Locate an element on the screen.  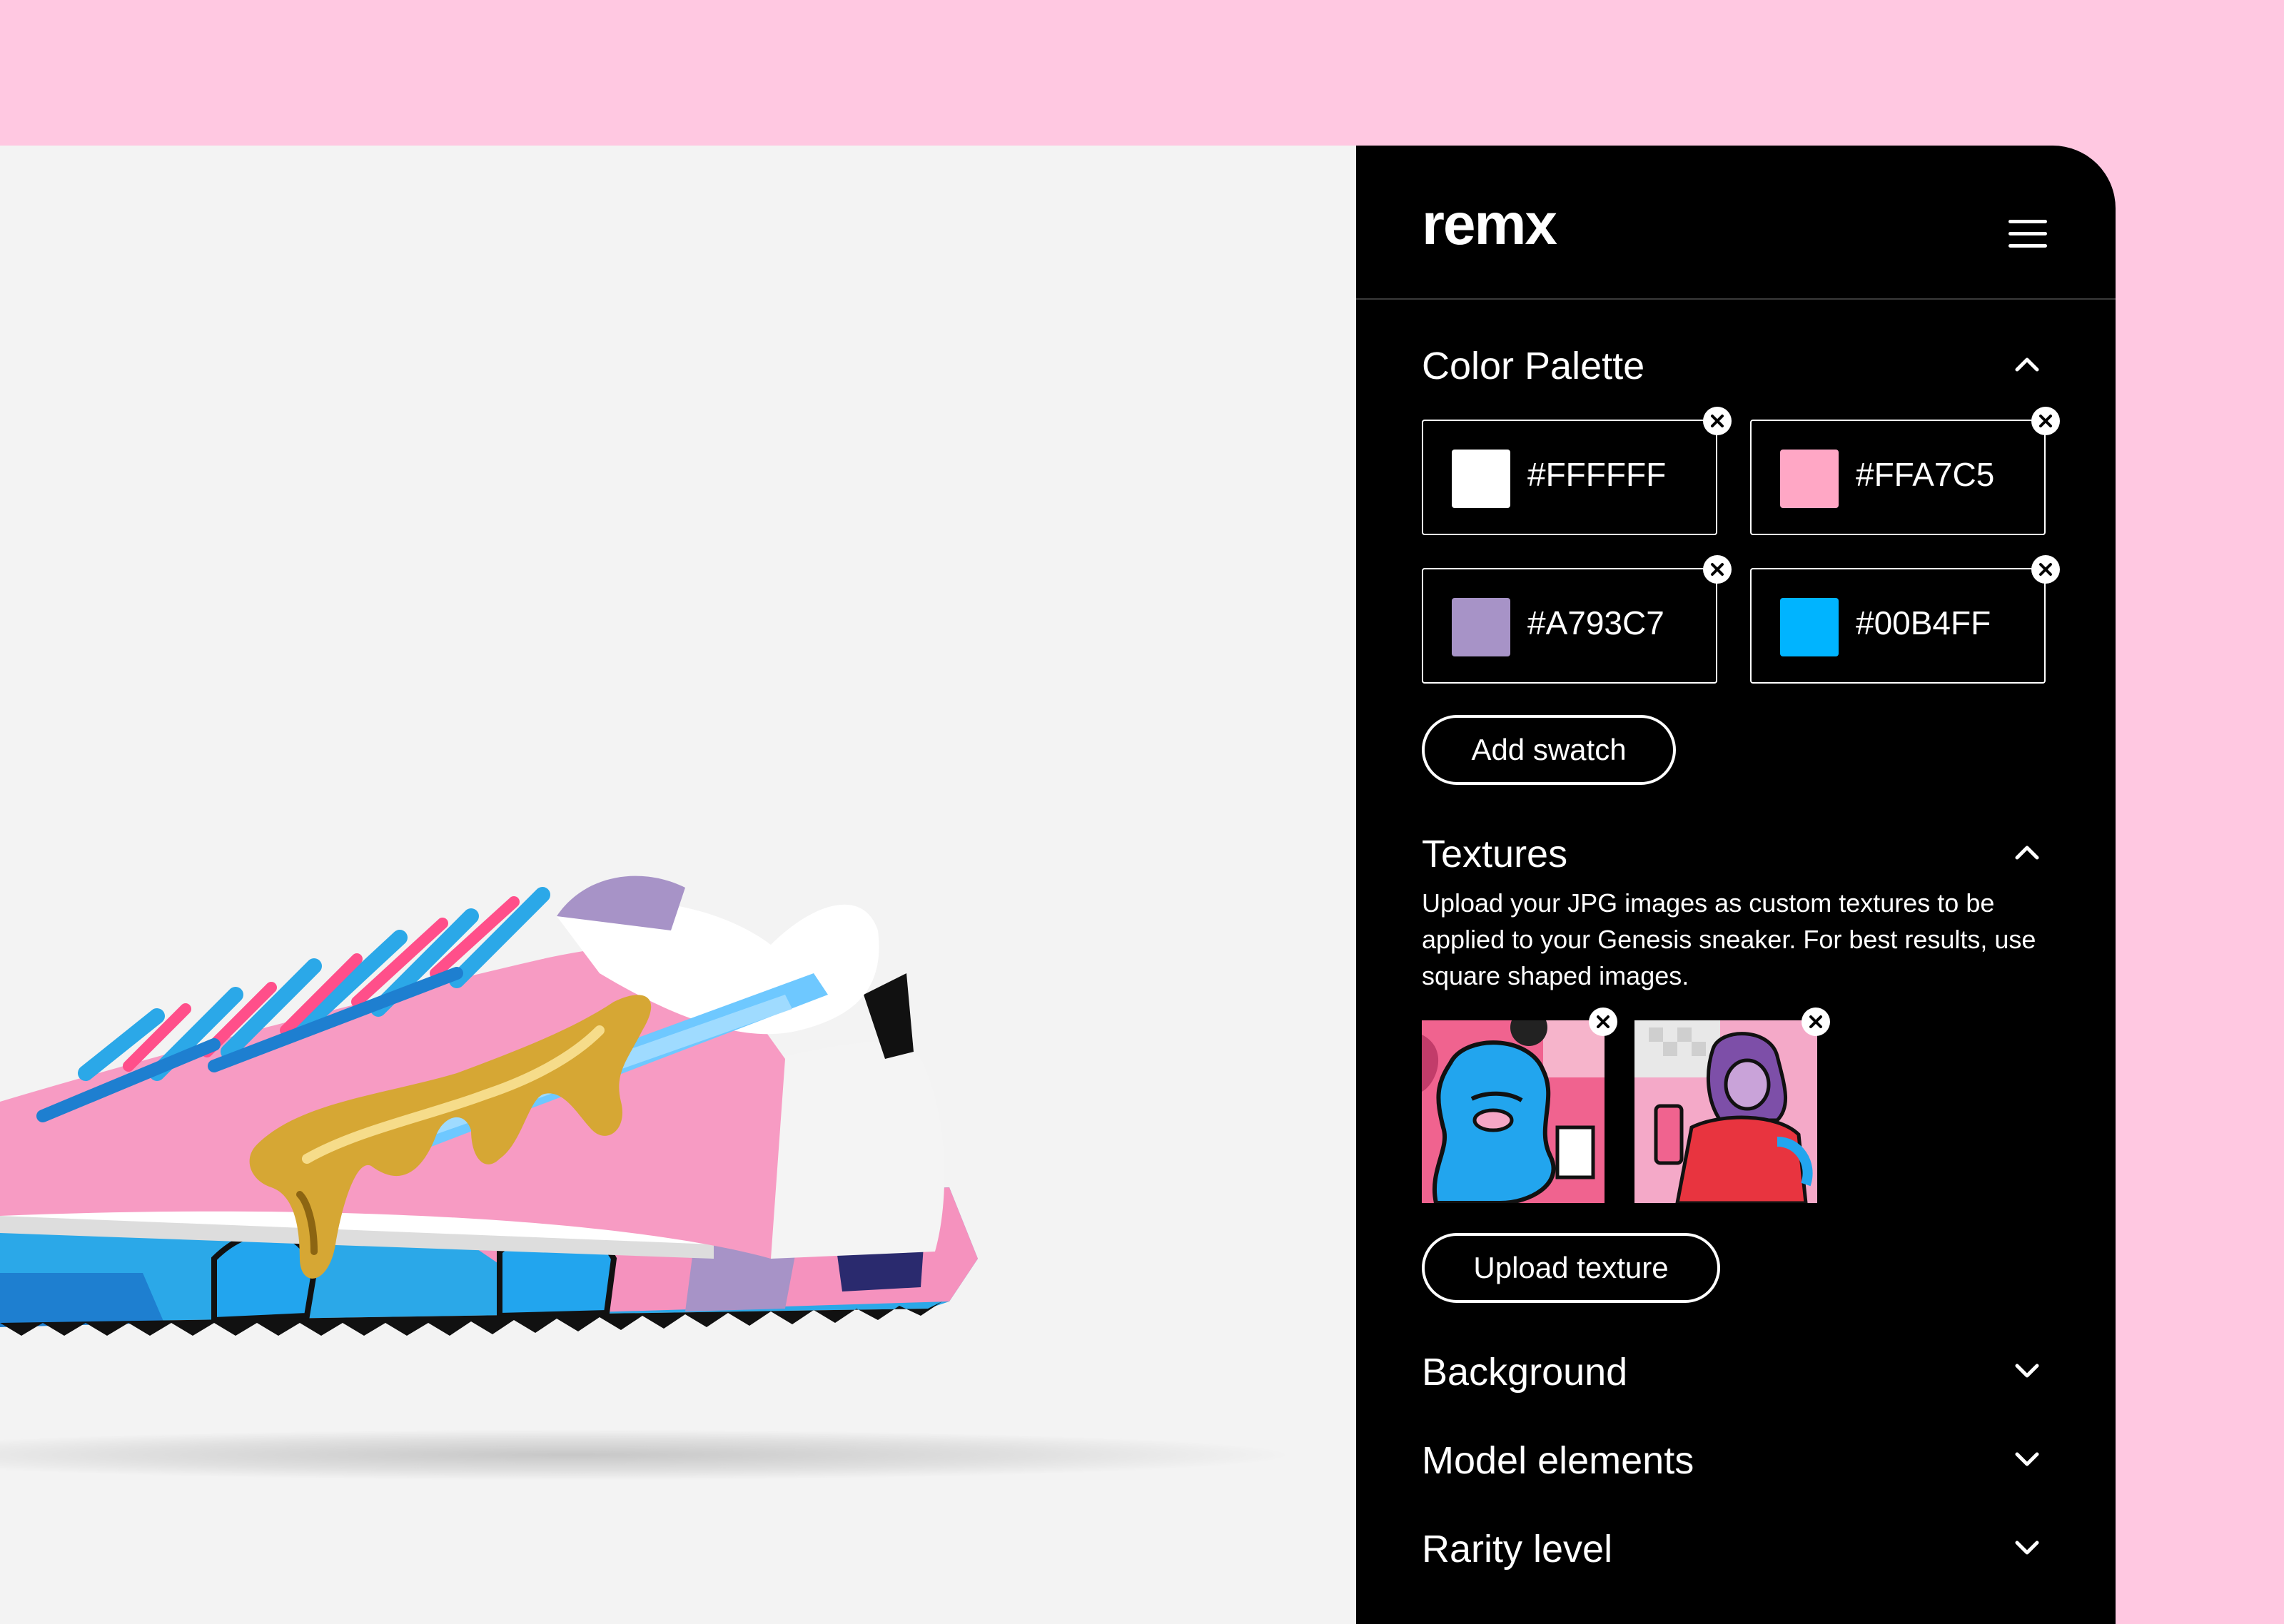
model-elements-section-title: Model elements is located at coordinates (1558, 1460).